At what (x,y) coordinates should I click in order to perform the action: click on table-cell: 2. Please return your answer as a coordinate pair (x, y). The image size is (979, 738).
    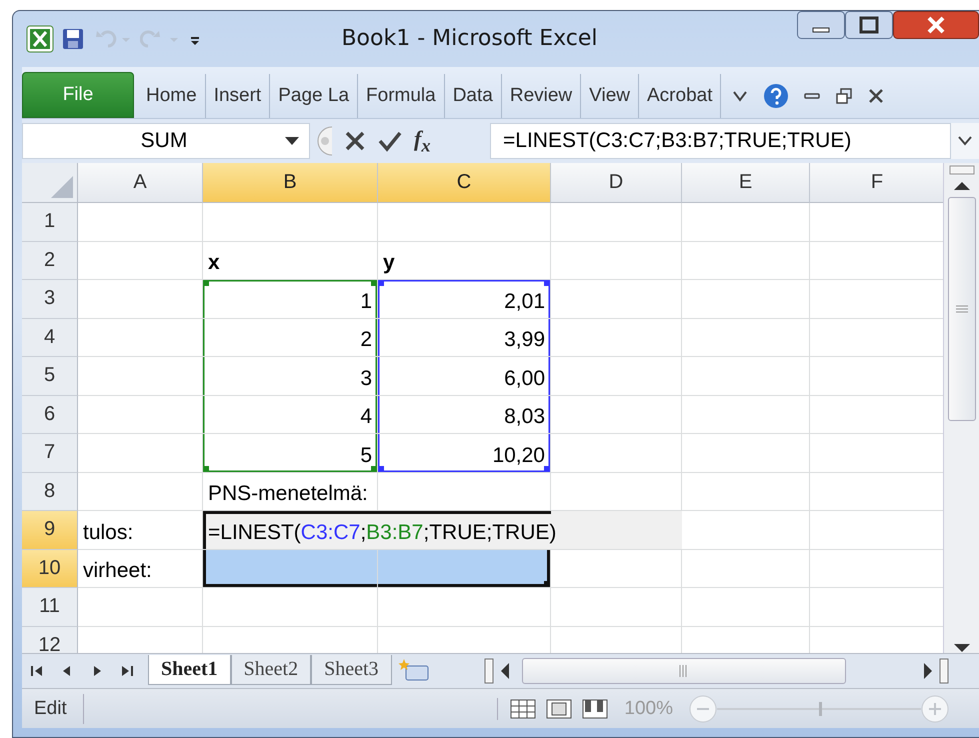
    Looking at the image, I should click on (290, 338).